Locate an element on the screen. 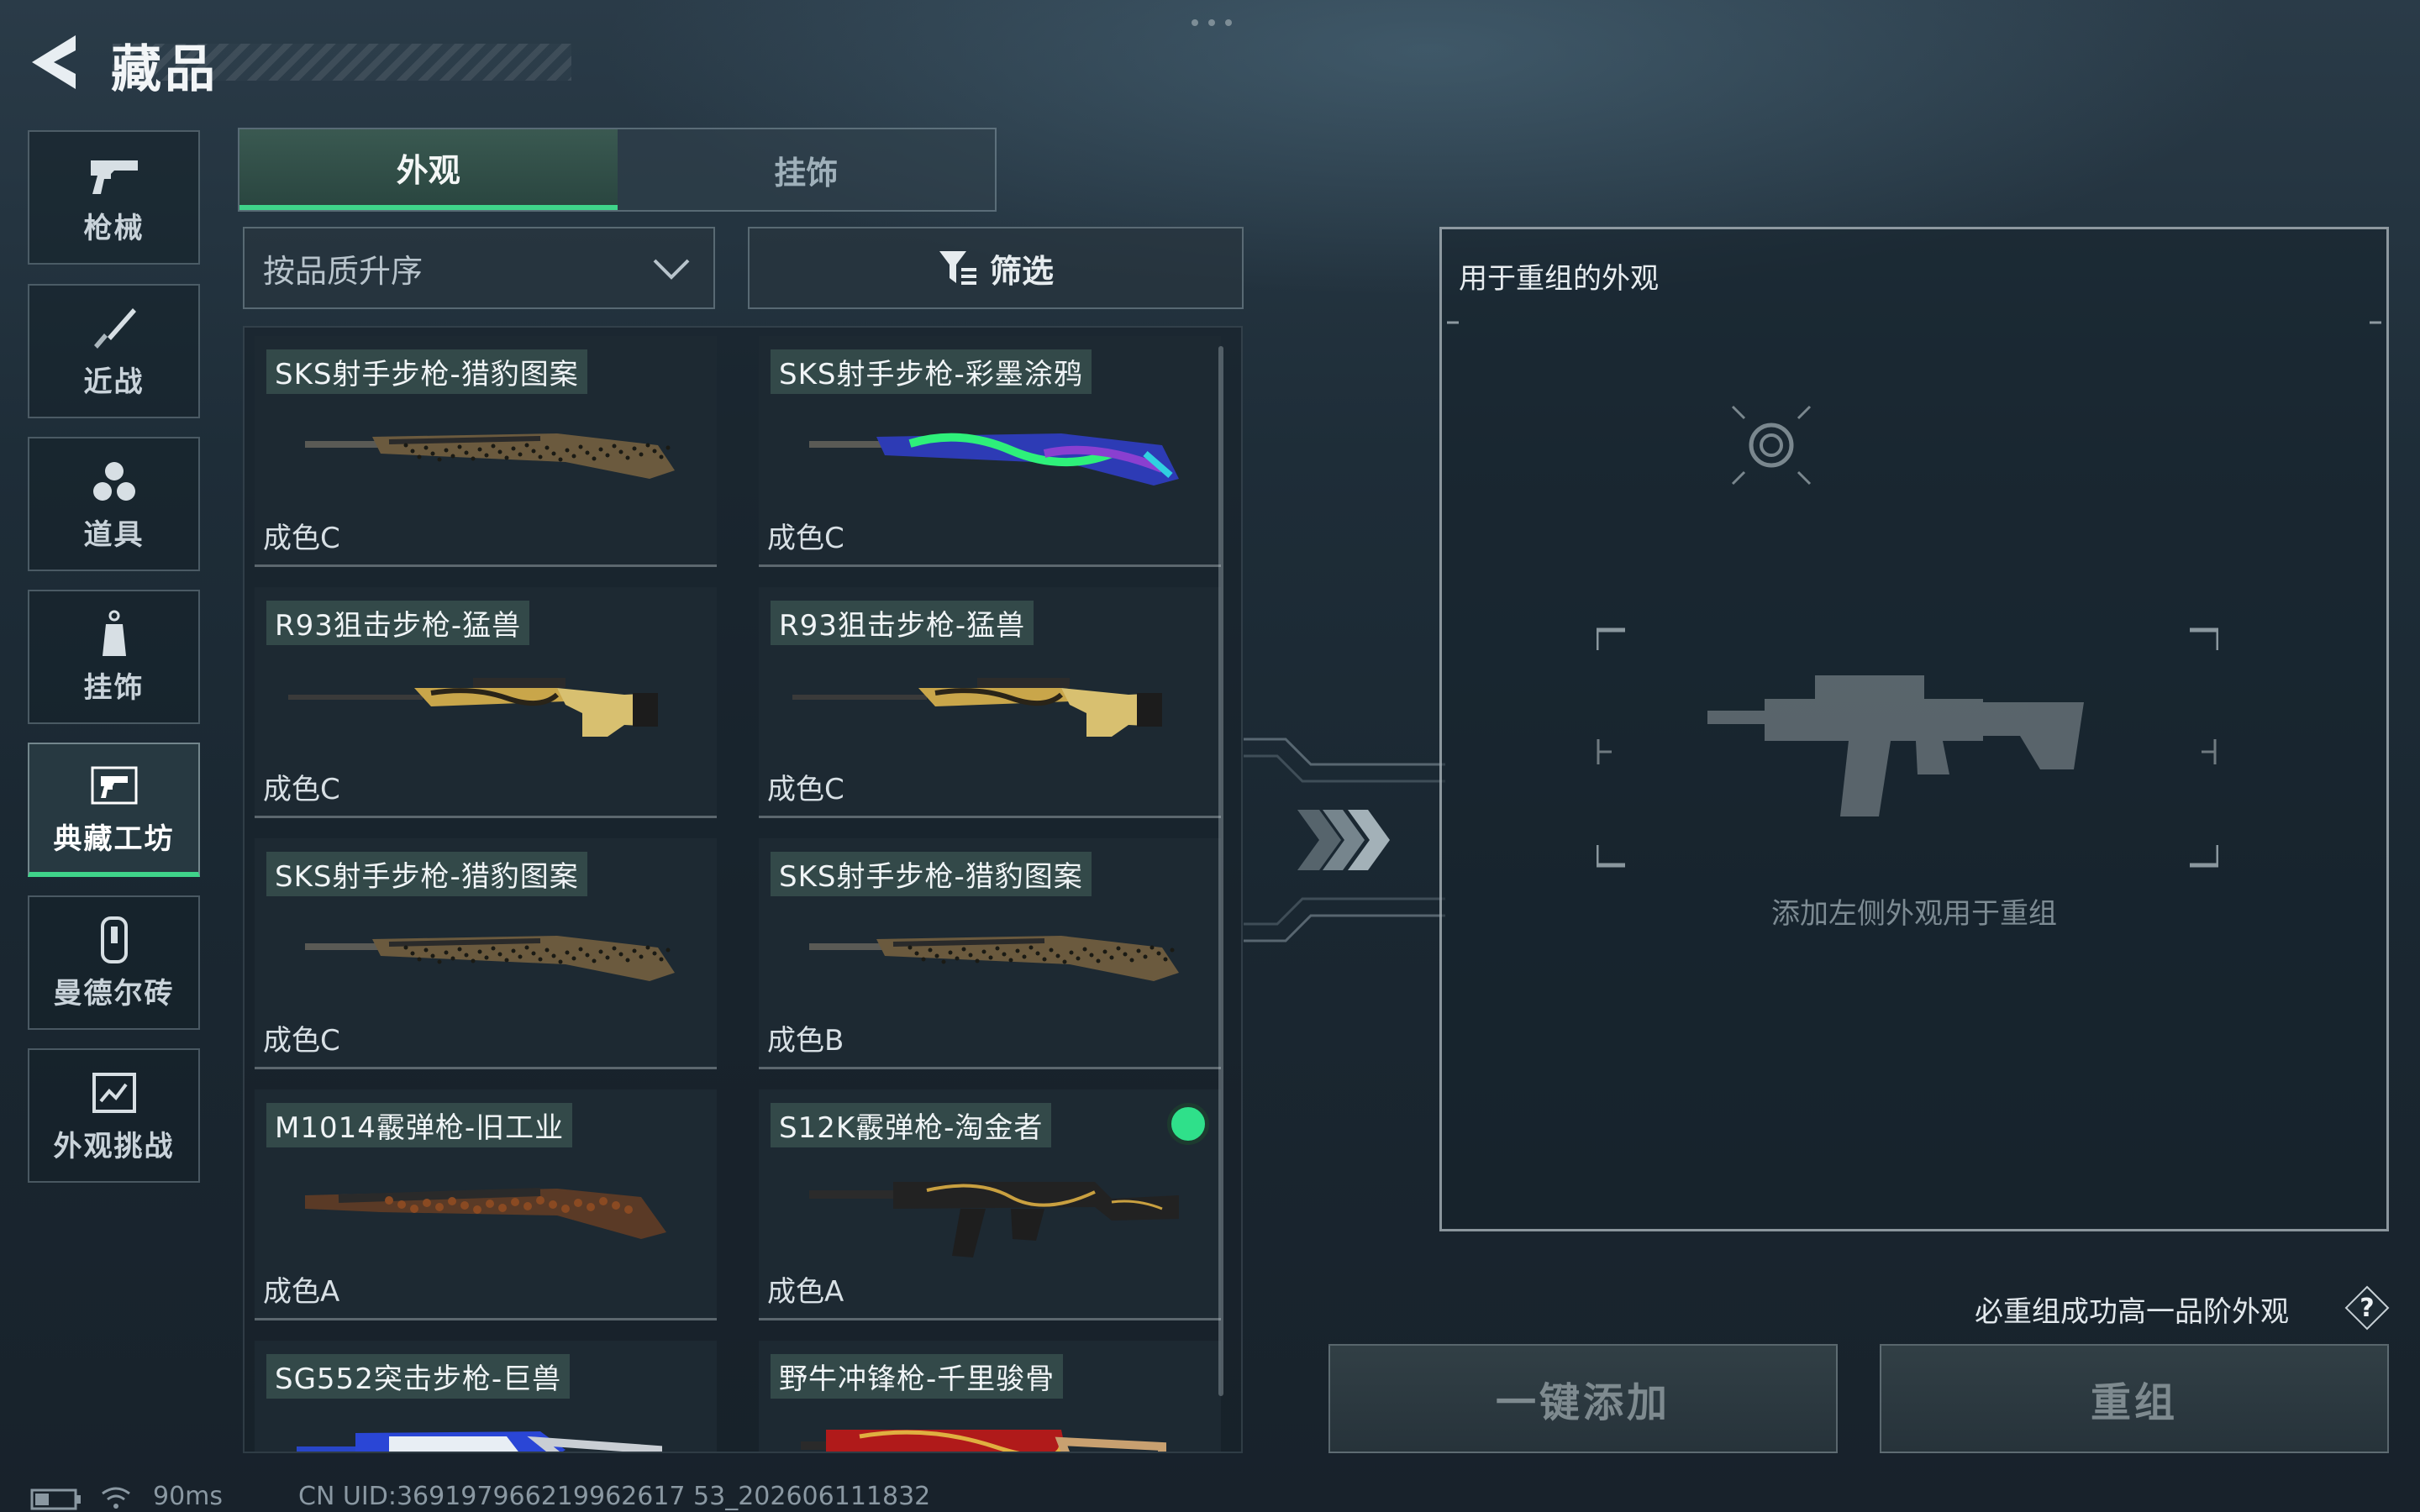 The height and width of the screenshot is (1512, 2420). skin-card: S12K霰弹枪-淘金者成色A is located at coordinates (990, 1204).